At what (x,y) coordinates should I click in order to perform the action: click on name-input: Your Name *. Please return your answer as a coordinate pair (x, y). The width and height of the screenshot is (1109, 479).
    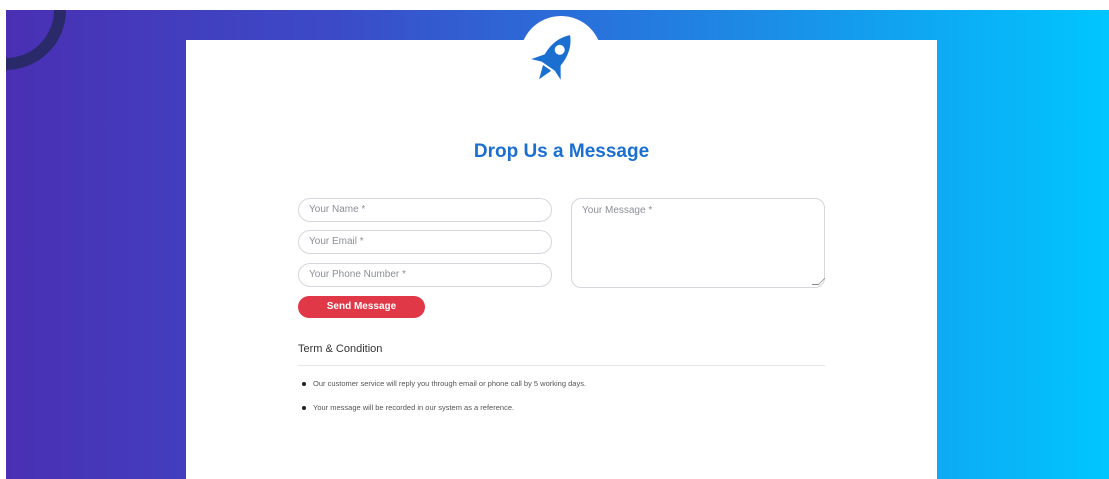
    Looking at the image, I should click on (425, 210).